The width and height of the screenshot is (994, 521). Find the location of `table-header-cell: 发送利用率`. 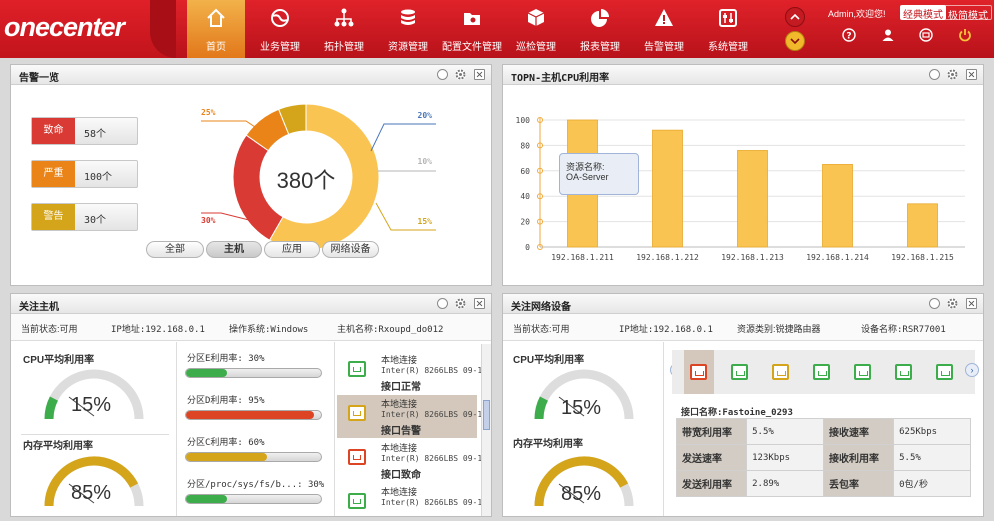

table-header-cell: 发送利用率 is located at coordinates (711, 483).